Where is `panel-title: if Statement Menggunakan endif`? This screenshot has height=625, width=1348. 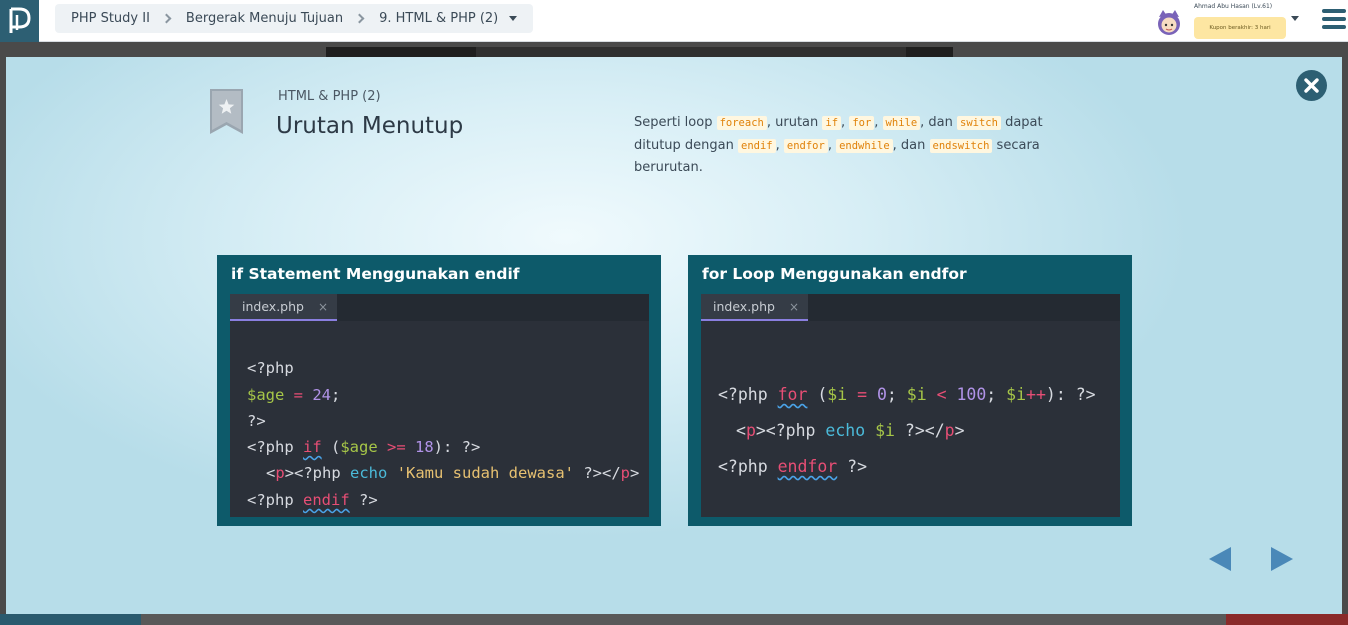 panel-title: if Statement Menggunakan endif is located at coordinates (375, 274).